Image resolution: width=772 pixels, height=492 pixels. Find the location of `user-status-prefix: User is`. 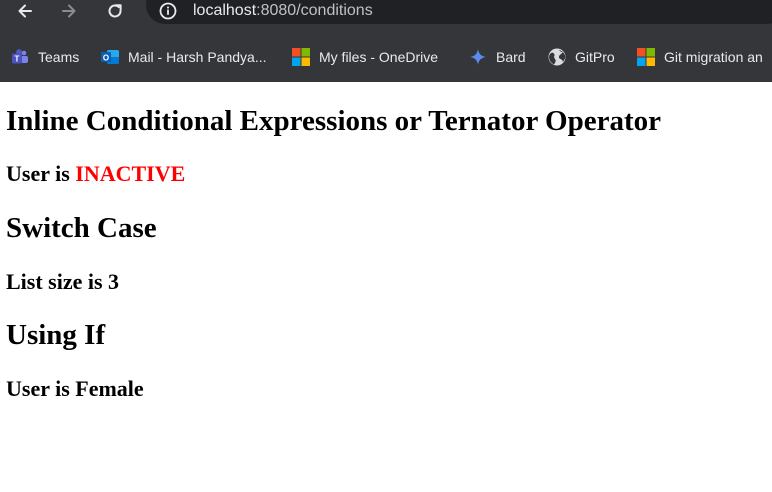

user-status-prefix: User is is located at coordinates (41, 173).